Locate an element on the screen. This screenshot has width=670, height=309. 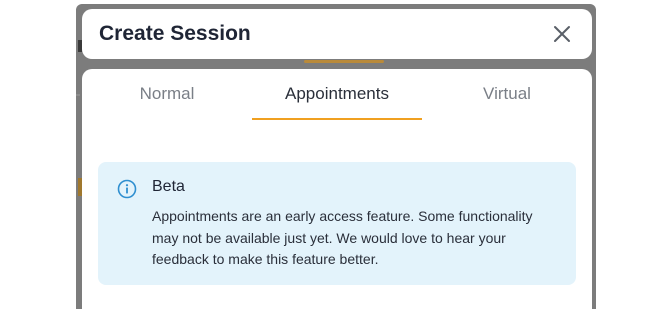
tab-appointments: Appointments is located at coordinates (337, 102).